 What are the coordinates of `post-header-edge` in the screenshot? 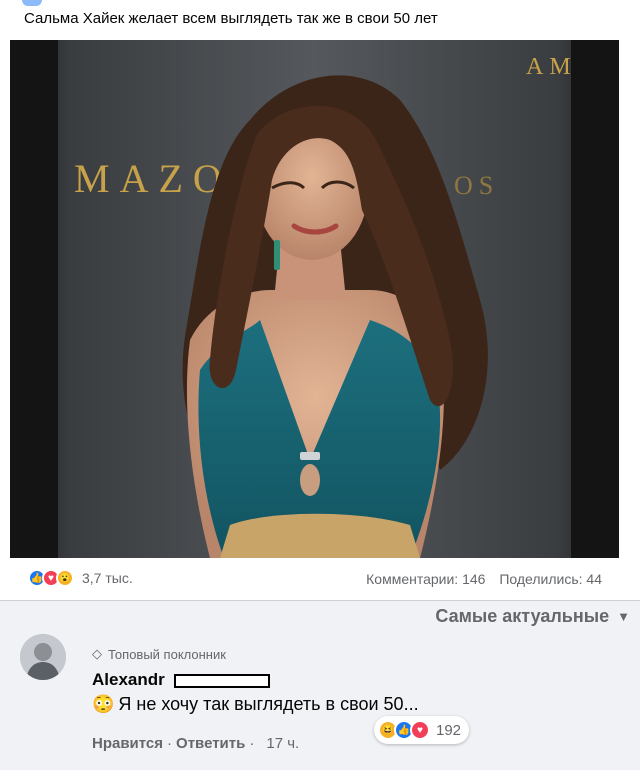 It's located at (32, 3).